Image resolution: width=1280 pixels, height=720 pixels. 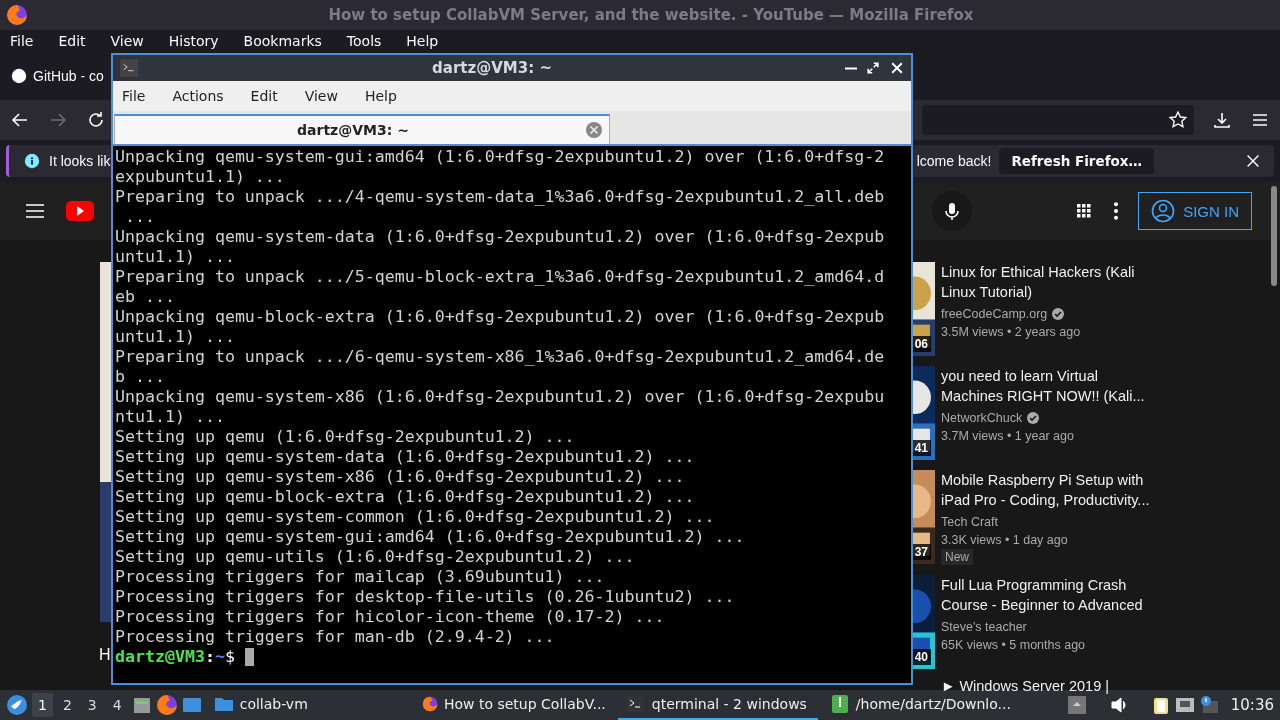 What do you see at coordinates (1011, 332) in the screenshot?
I see `video-stats: 3.5M views • 2 years ago` at bounding box center [1011, 332].